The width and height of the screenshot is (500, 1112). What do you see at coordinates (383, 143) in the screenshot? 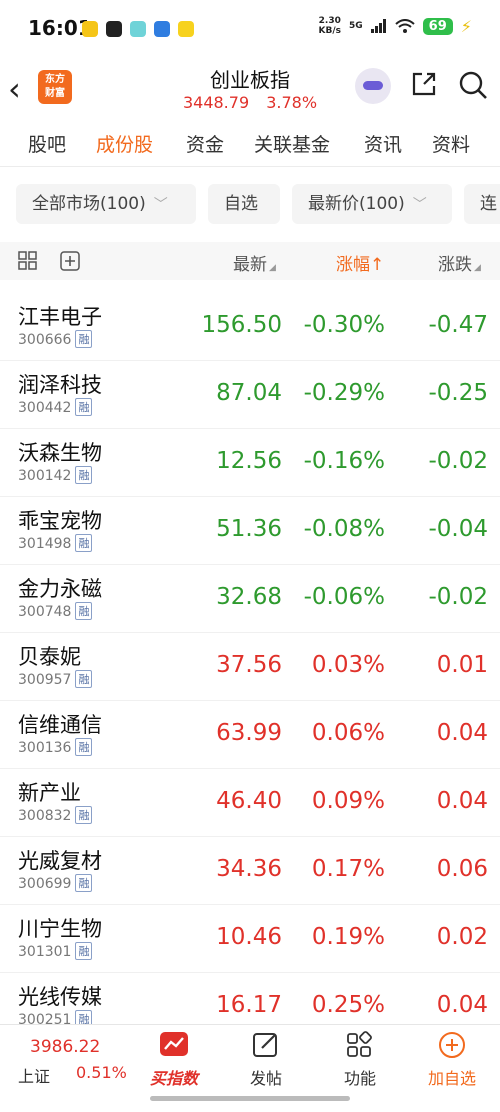
I see `tab-news: 资讯` at bounding box center [383, 143].